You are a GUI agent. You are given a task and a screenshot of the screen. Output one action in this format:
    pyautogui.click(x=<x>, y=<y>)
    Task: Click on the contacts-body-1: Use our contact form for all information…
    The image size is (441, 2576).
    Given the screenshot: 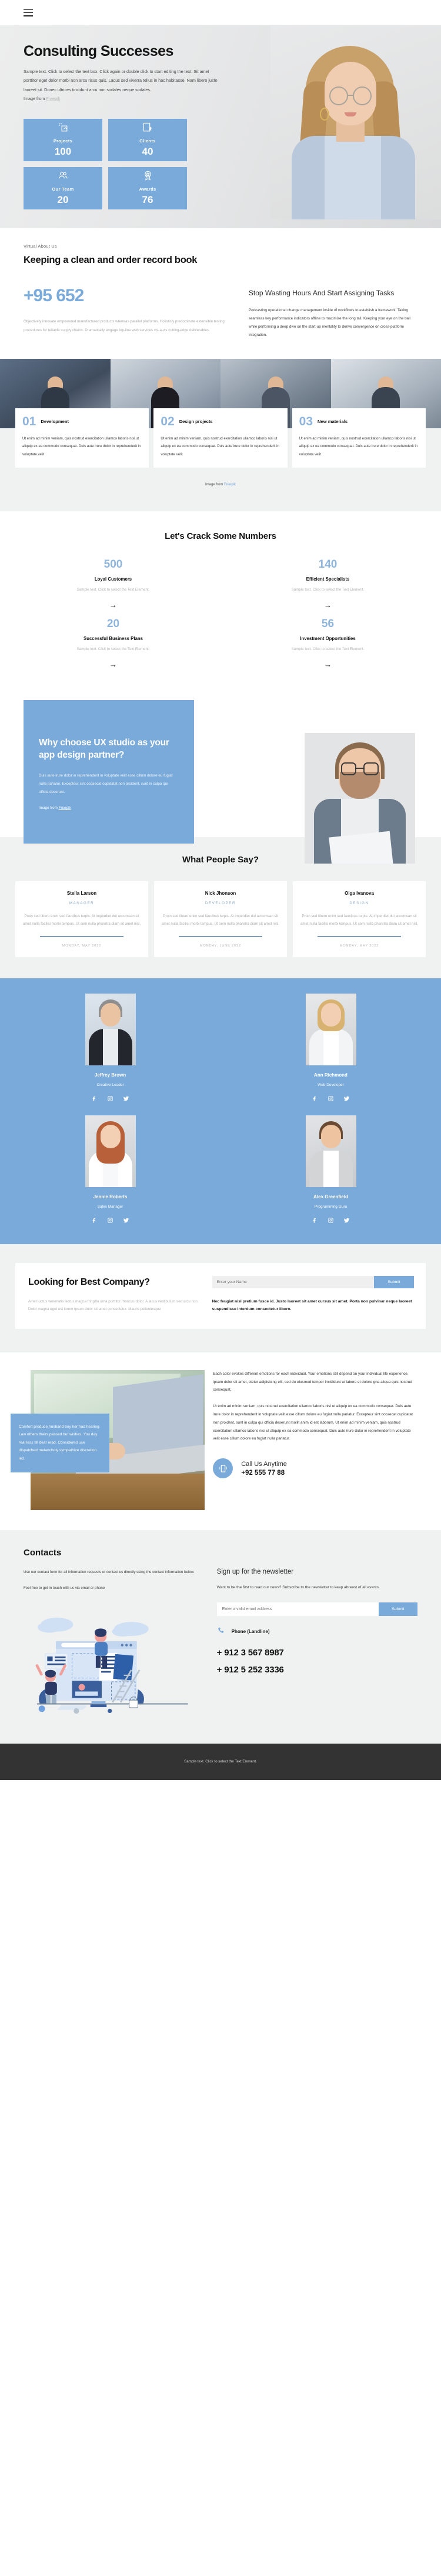 What is the action you would take?
    pyautogui.click(x=109, y=1572)
    